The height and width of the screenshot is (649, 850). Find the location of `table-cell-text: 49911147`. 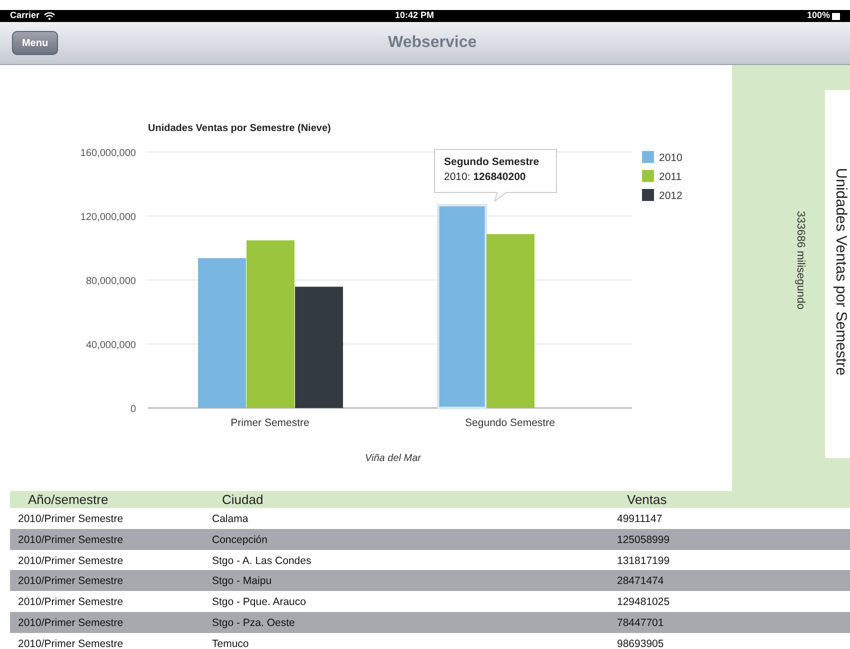

table-cell-text: 49911147 is located at coordinates (639, 519).